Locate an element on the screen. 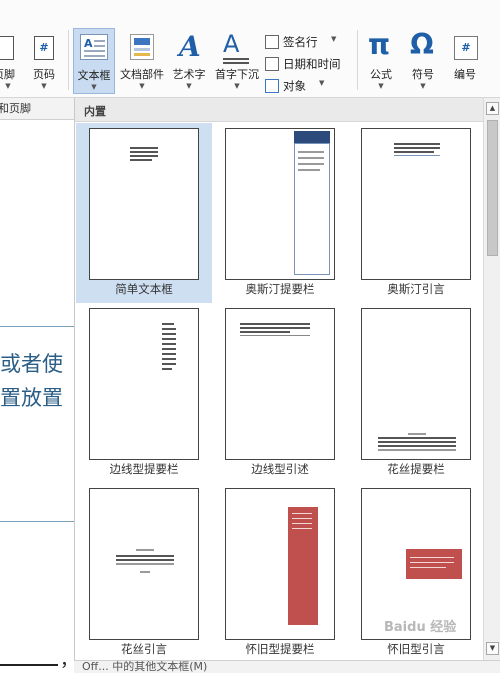  banded-quote-rule is located at coordinates (275, 335).